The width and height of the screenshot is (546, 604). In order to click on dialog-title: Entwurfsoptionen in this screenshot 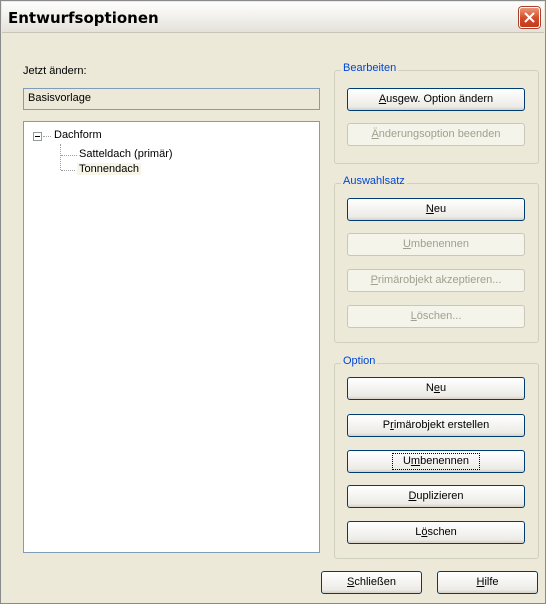, I will do `click(83, 18)`.